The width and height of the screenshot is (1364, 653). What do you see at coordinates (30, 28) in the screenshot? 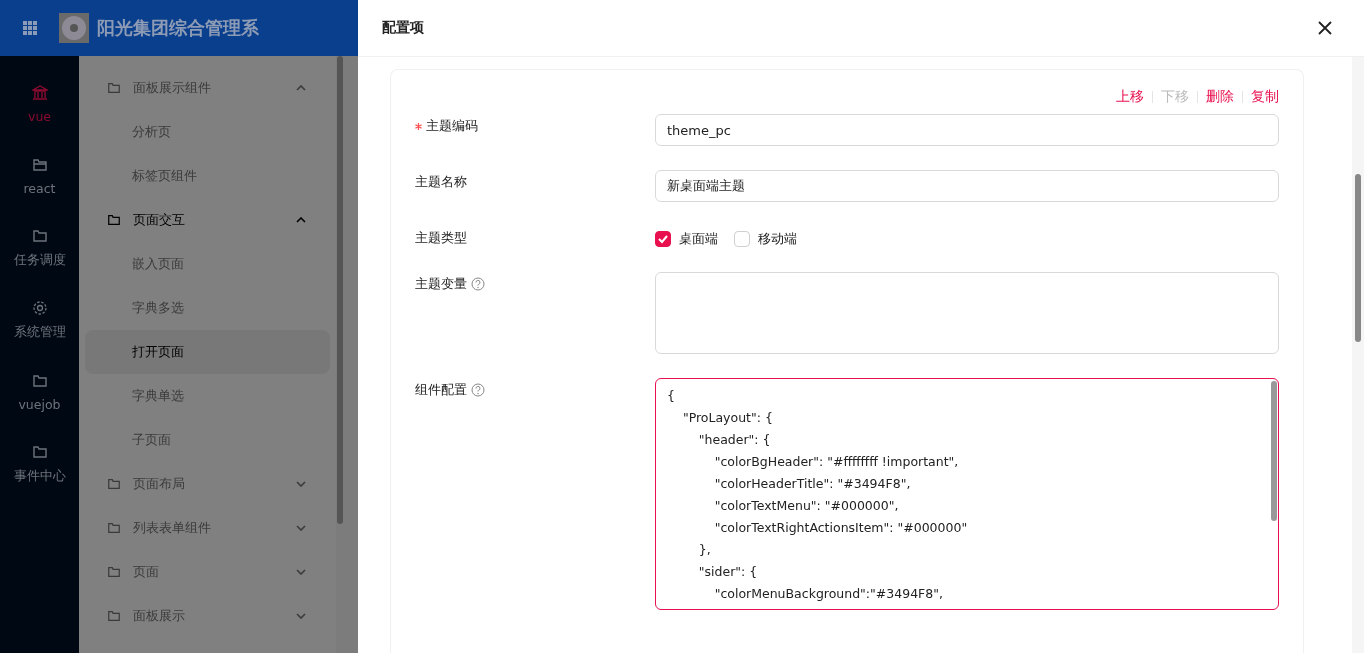
I see `app-grid-icon` at bounding box center [30, 28].